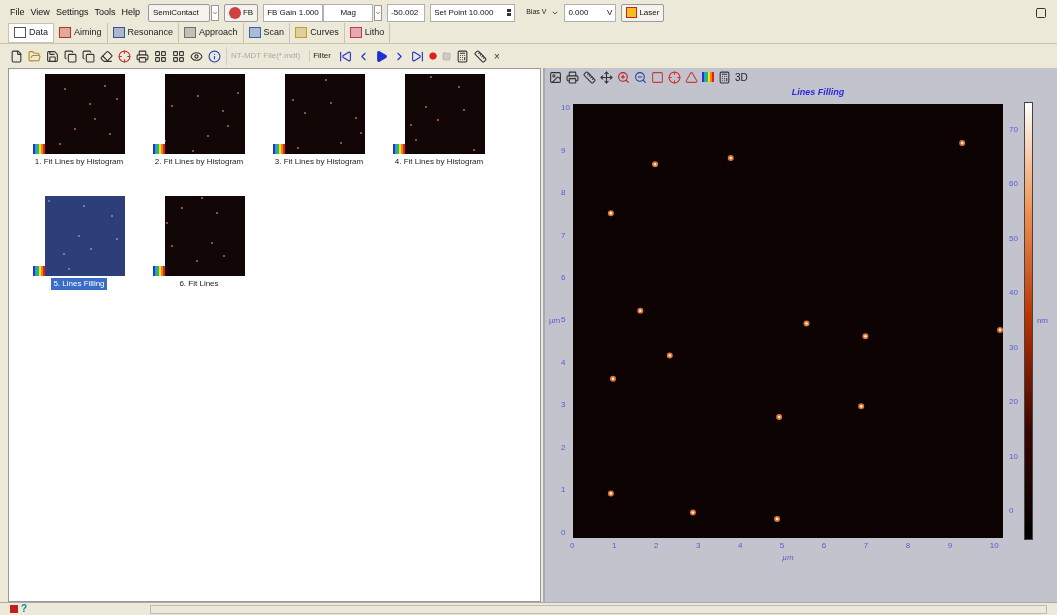 The width and height of the screenshot is (1057, 615). Describe the element at coordinates (564, 490) in the screenshot. I see `y-tick-label: 1` at that location.